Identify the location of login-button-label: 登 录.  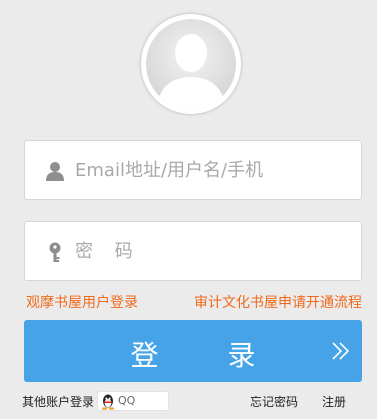
(208, 355).